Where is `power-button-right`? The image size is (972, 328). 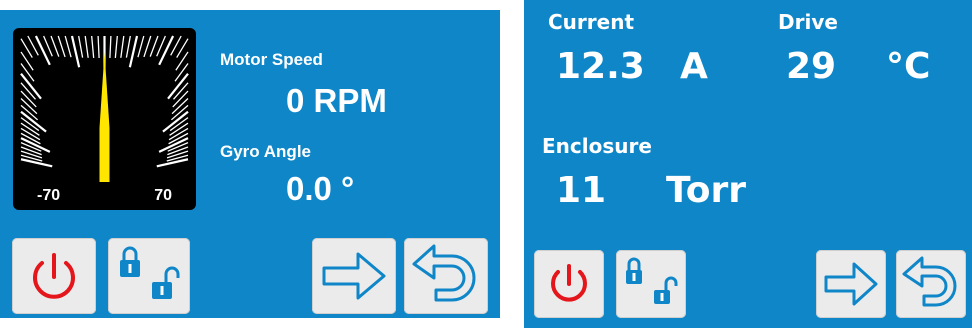 power-button-right is located at coordinates (569, 284).